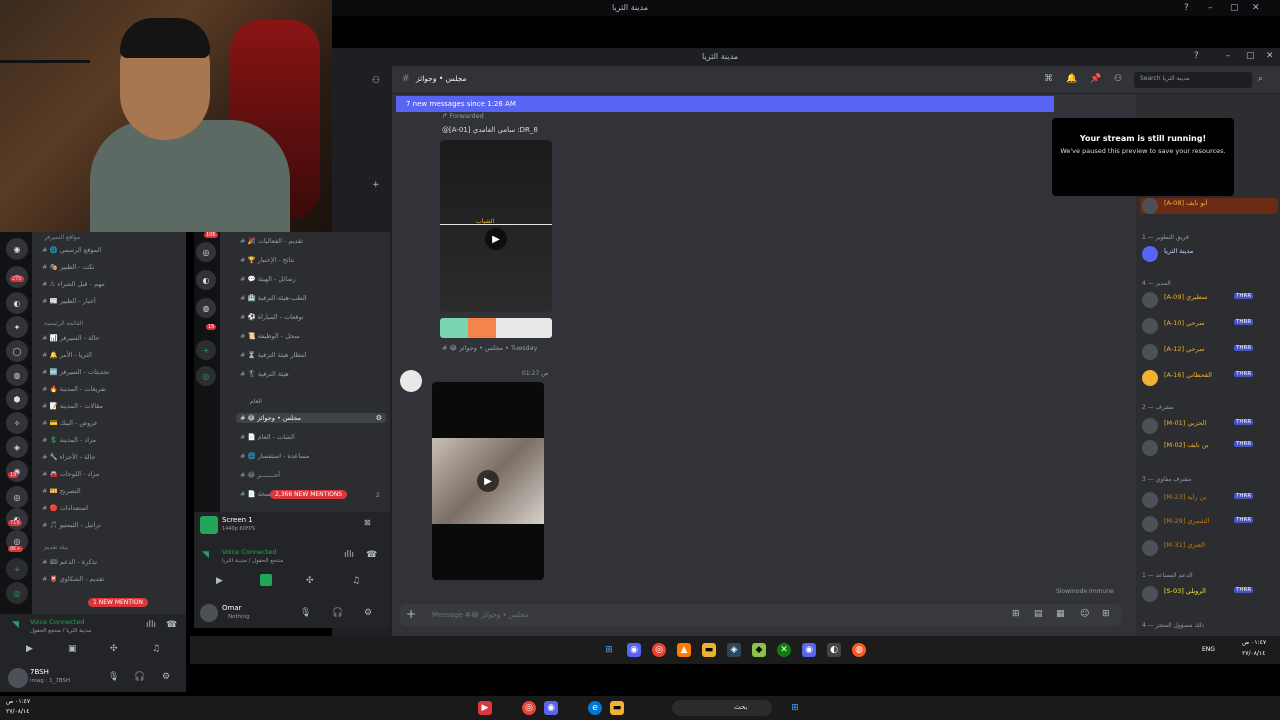  Describe the element at coordinates (795, 708) in the screenshot. I see `windows-start-icon: ⊞` at that location.